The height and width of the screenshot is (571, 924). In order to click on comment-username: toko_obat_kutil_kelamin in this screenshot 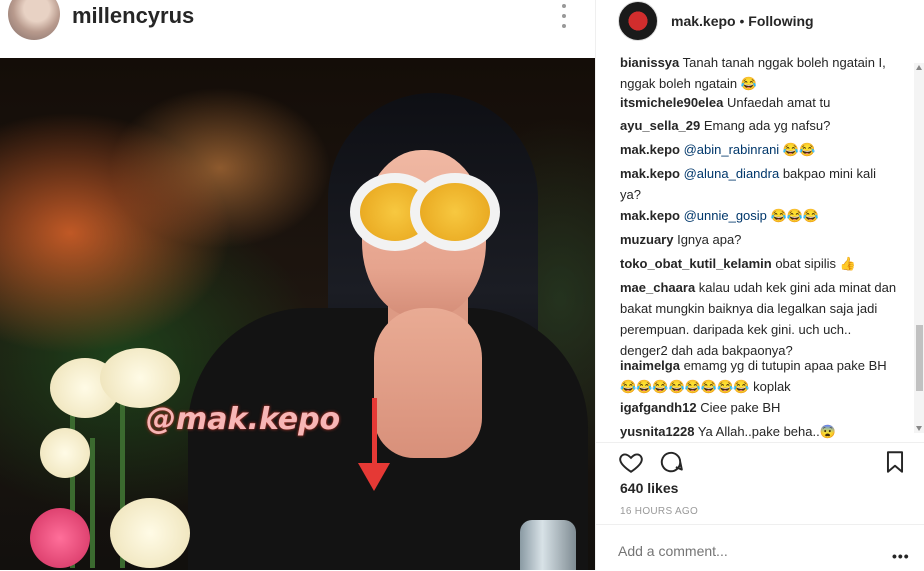, I will do `click(696, 263)`.